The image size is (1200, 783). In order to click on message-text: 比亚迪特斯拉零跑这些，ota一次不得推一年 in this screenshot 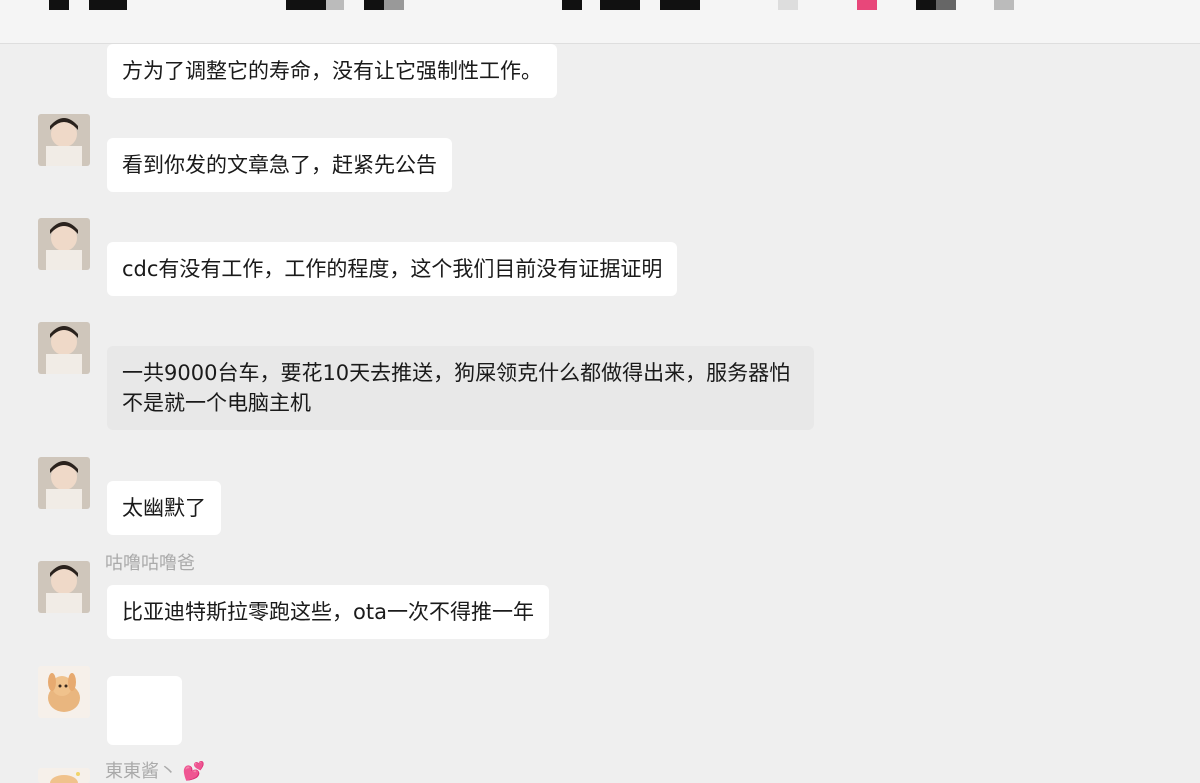, I will do `click(328, 612)`.